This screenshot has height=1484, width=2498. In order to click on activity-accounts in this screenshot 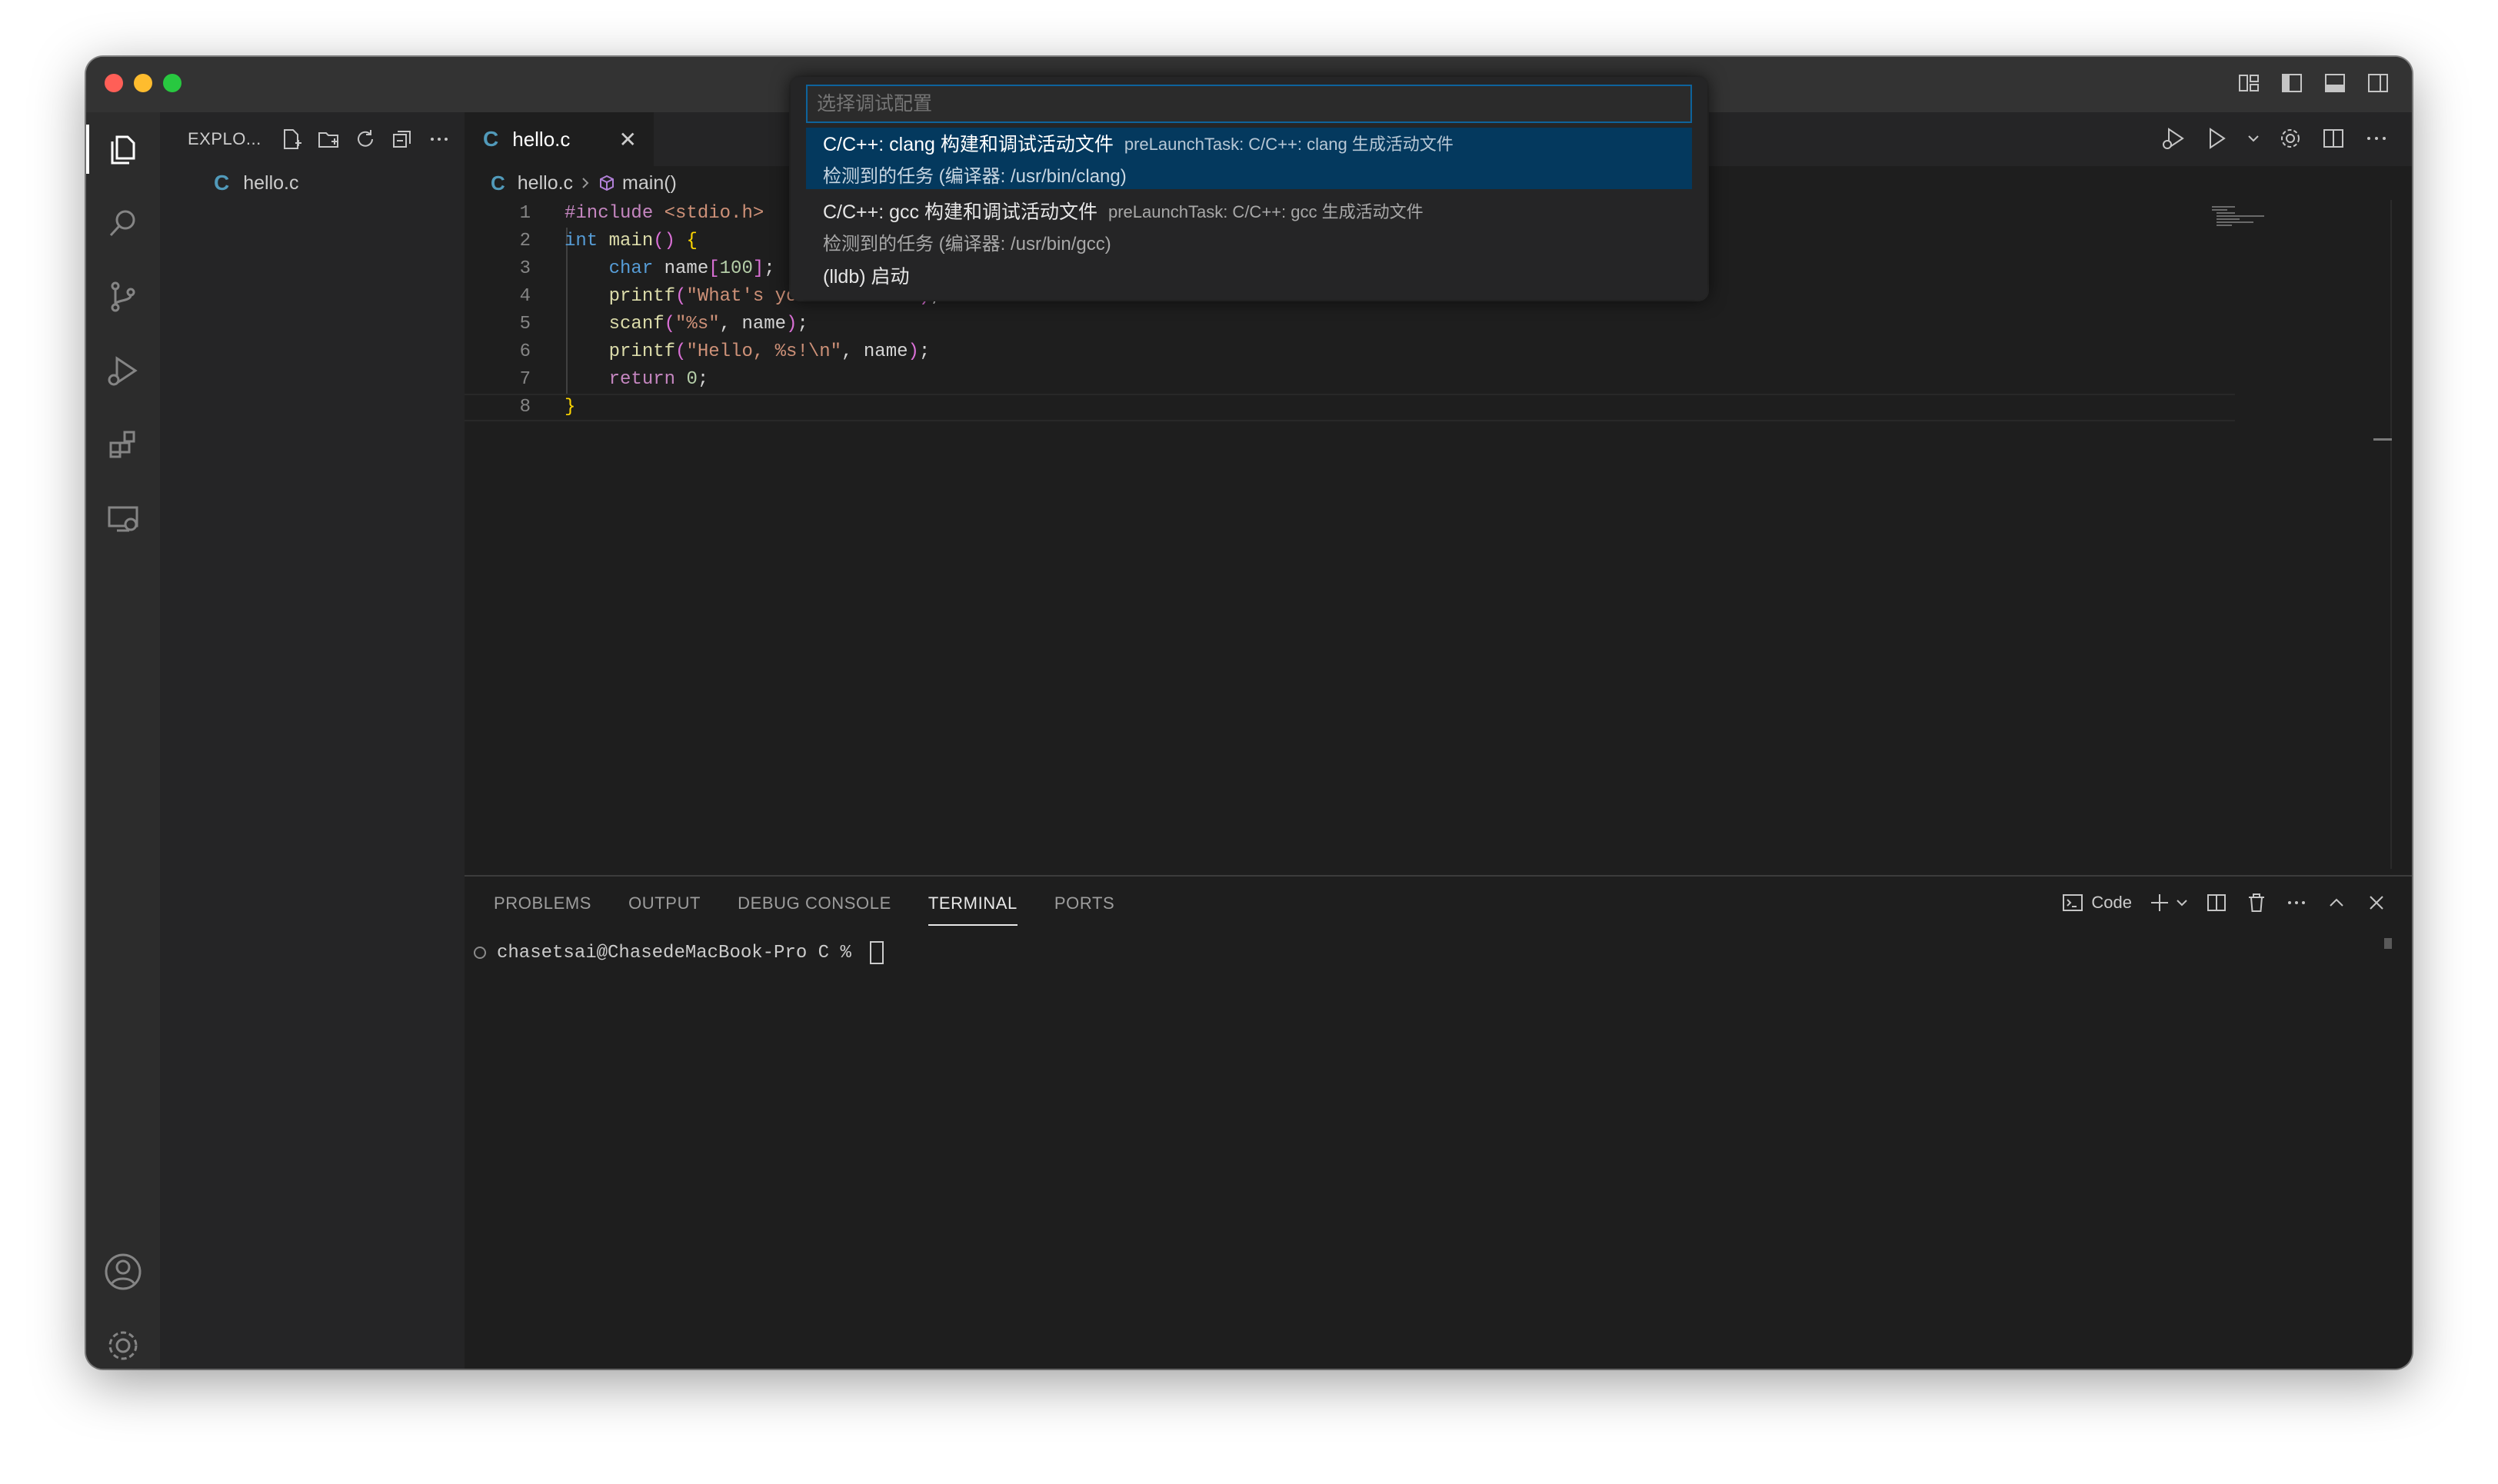, I will do `click(123, 1272)`.